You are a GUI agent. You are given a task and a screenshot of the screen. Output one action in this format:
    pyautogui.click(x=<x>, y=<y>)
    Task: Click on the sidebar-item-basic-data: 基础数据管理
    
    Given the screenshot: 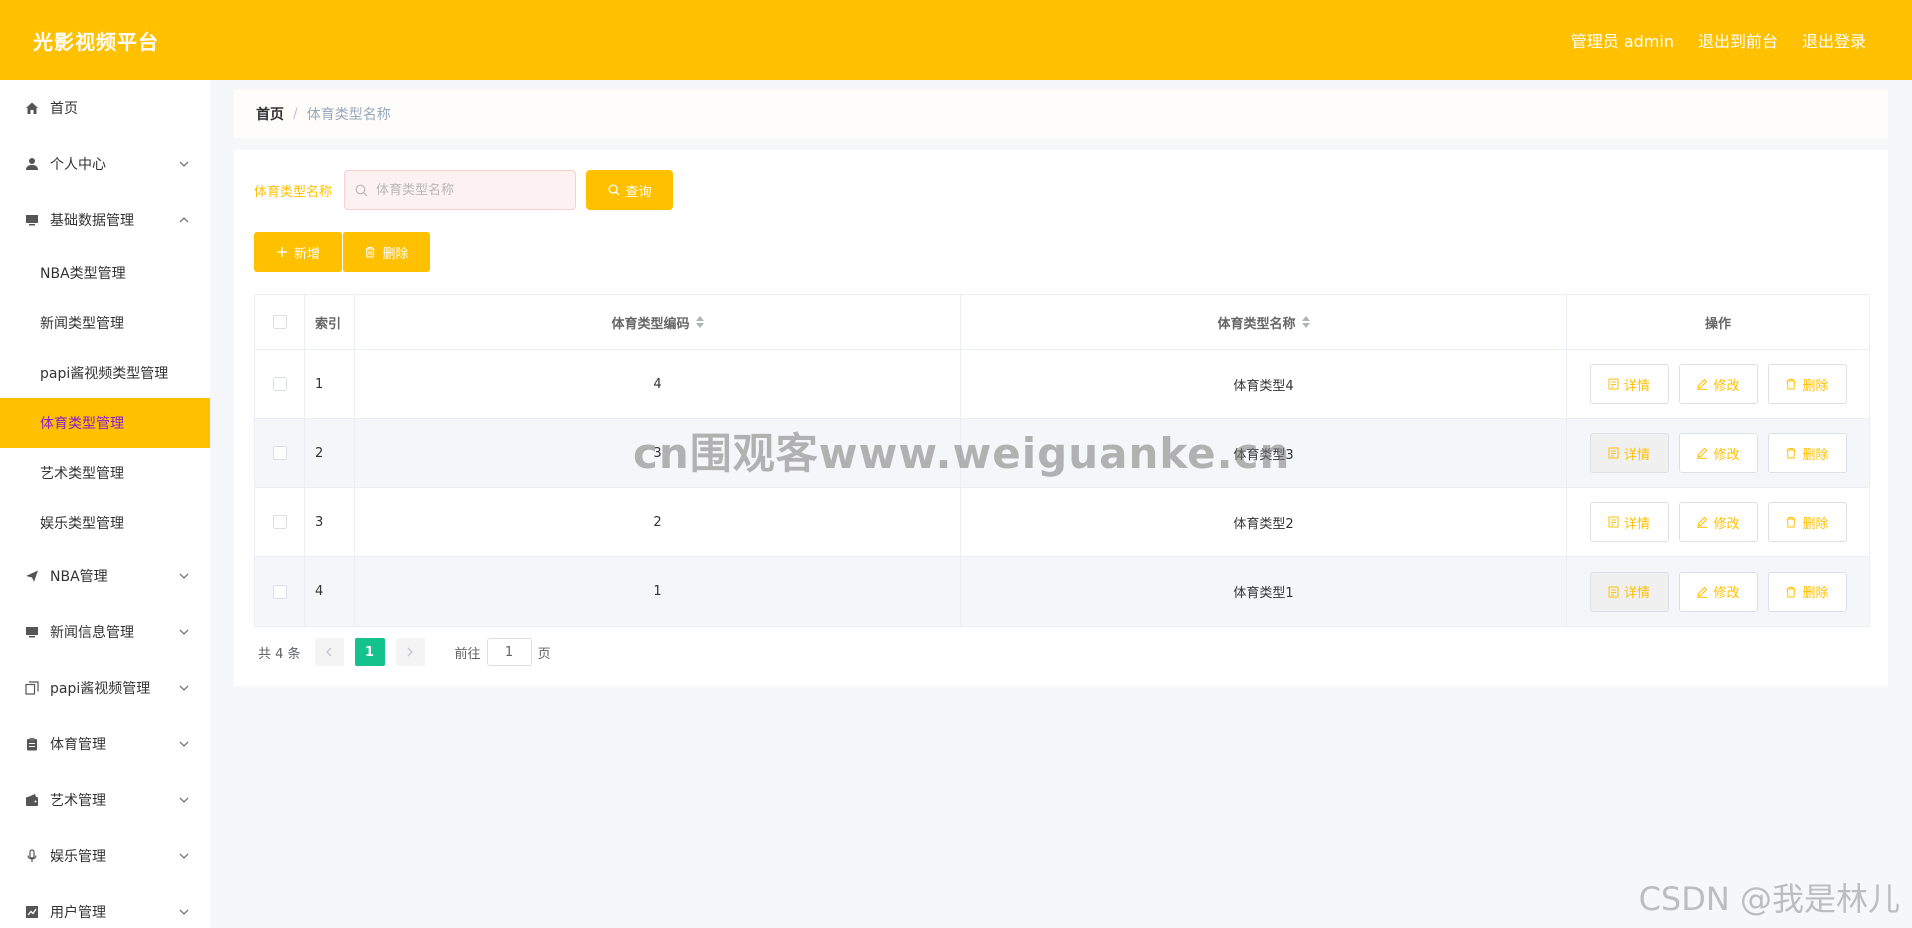 What is the action you would take?
    pyautogui.click(x=105, y=220)
    